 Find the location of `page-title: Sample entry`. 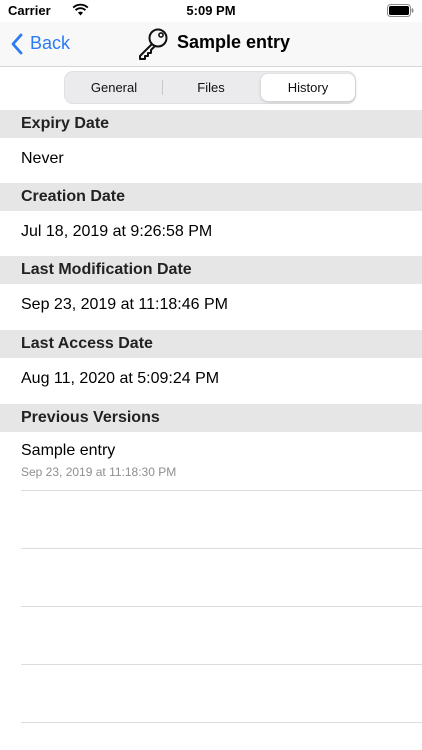

page-title: Sample entry is located at coordinates (234, 42).